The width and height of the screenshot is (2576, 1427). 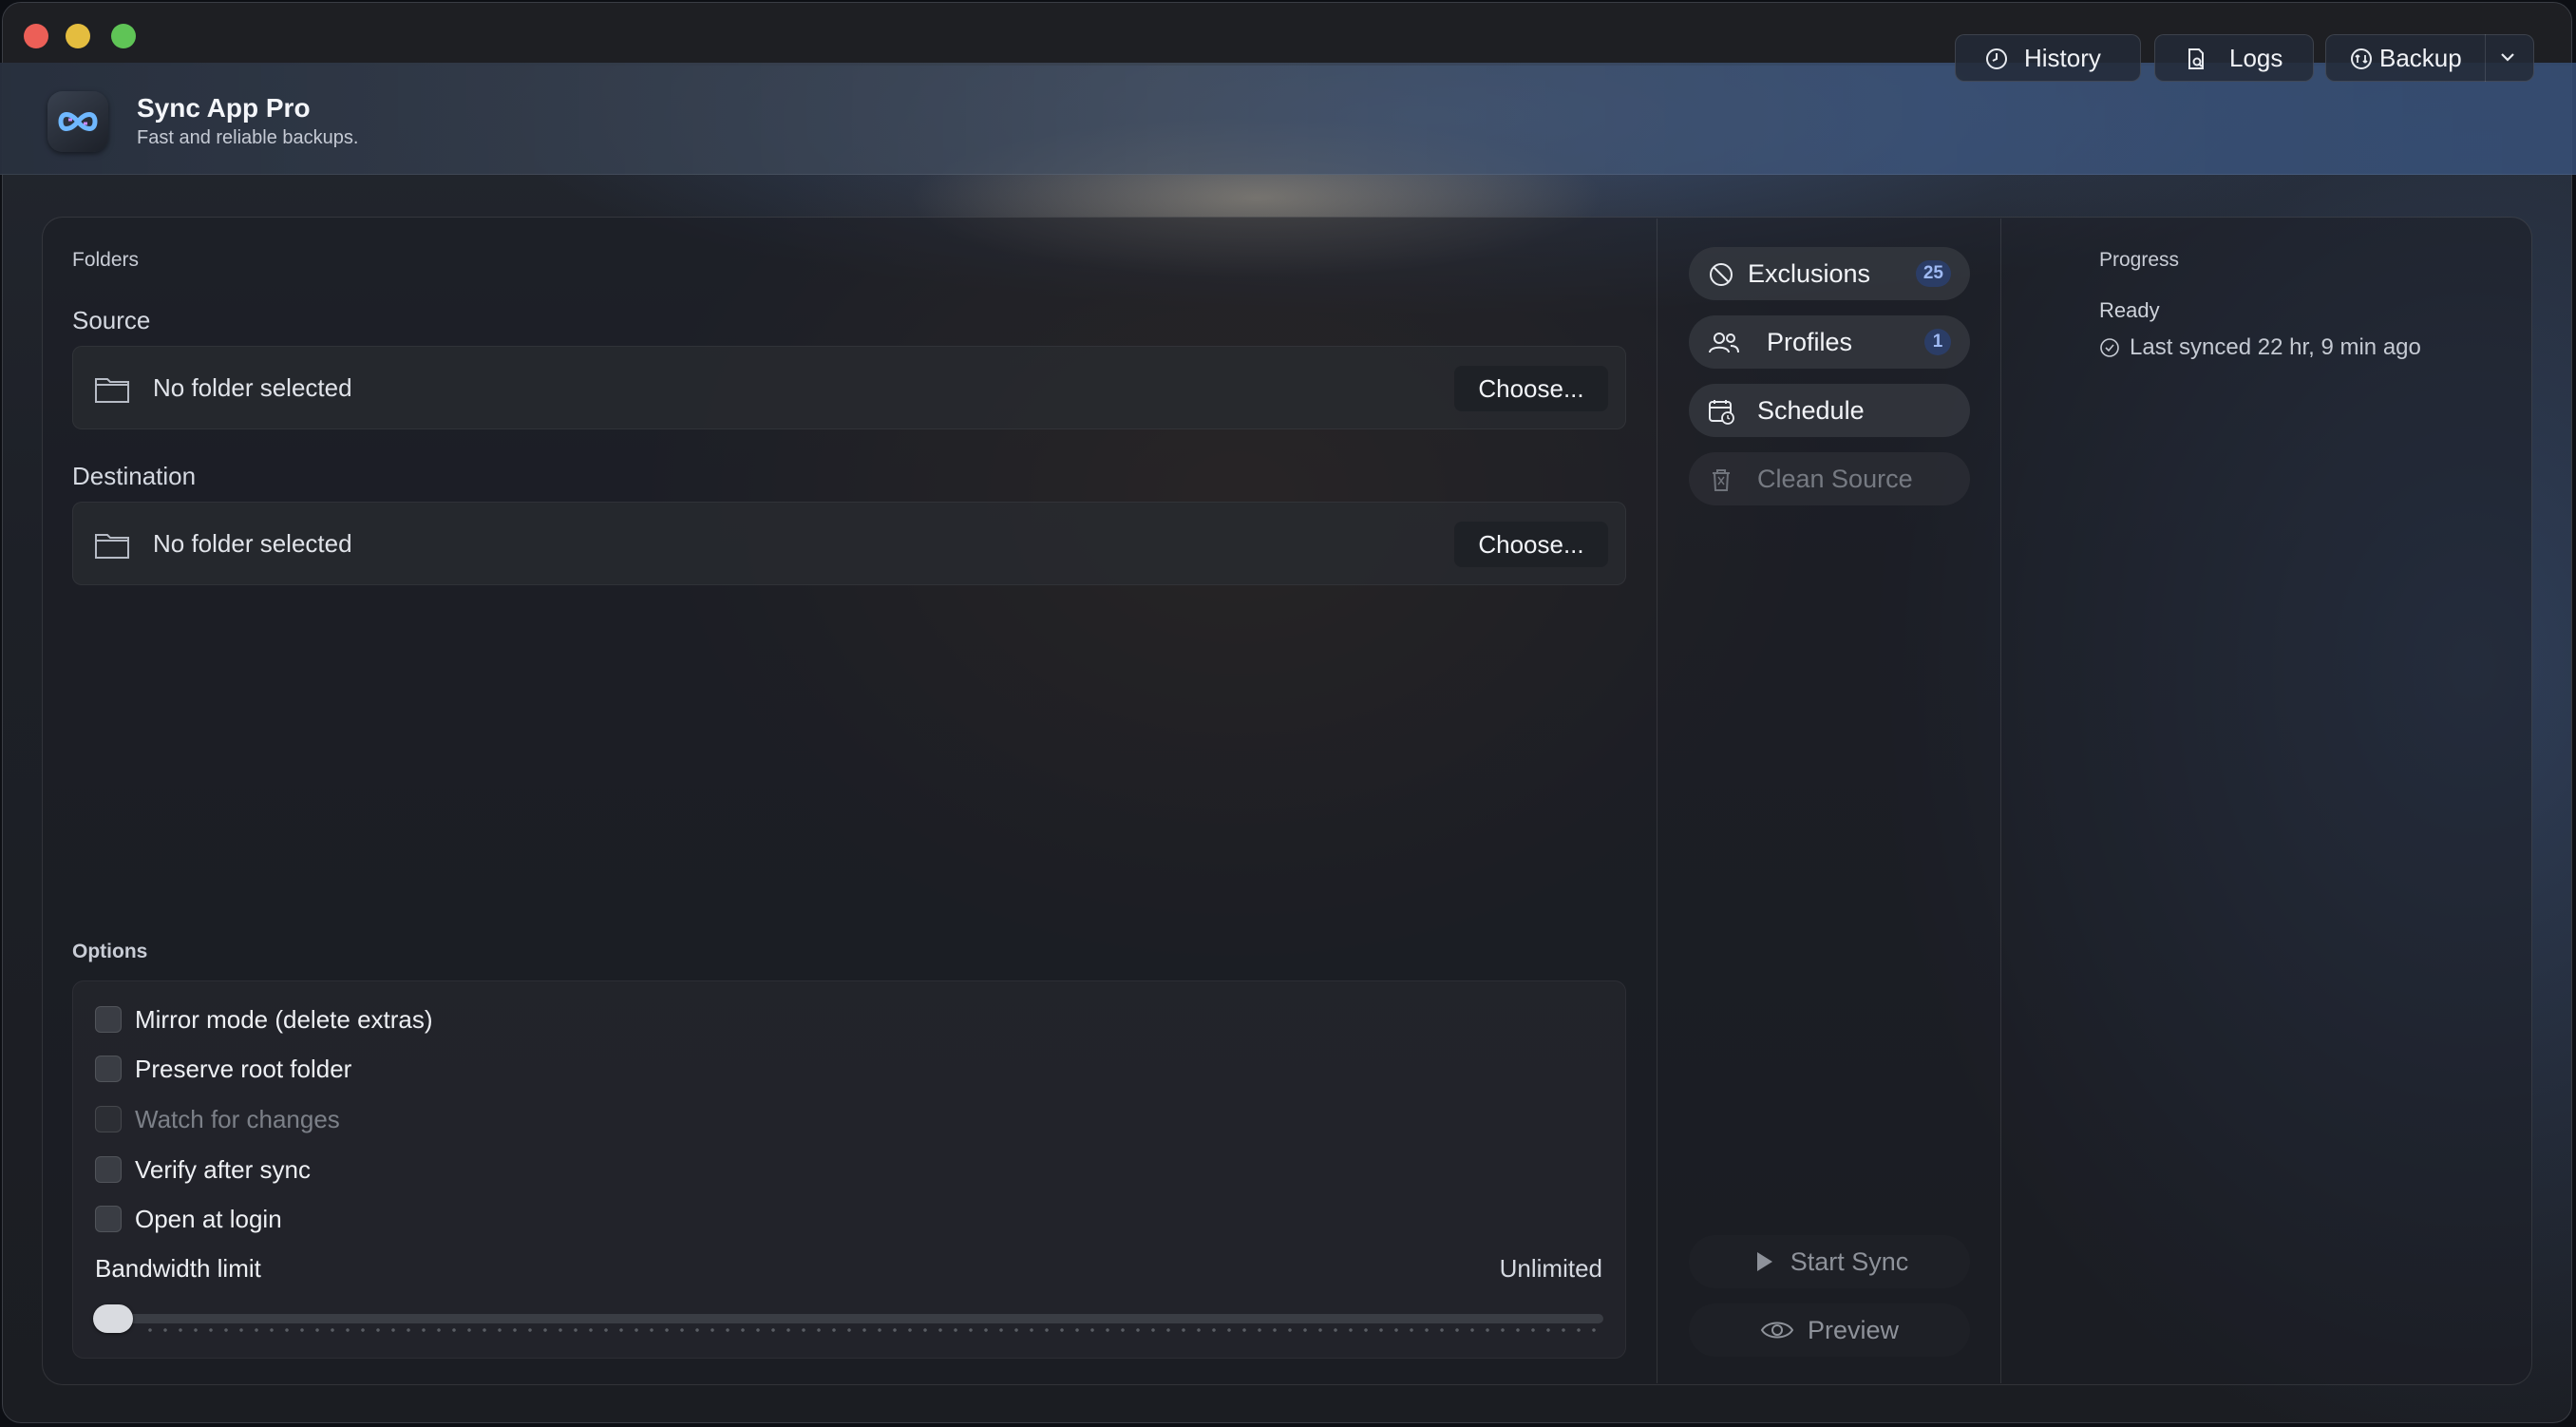 What do you see at coordinates (2256, 57) in the screenshot?
I see `logs-label: Logs` at bounding box center [2256, 57].